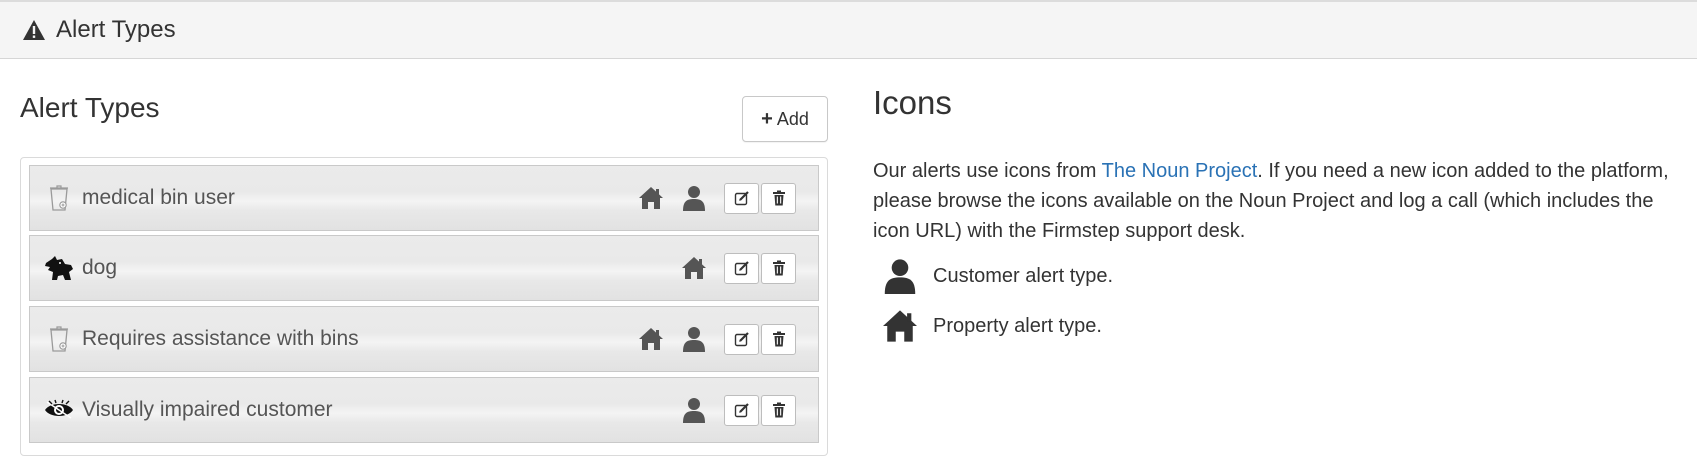 Image resolution: width=1697 pixels, height=463 pixels. I want to click on plus-icon: +, so click(767, 118).